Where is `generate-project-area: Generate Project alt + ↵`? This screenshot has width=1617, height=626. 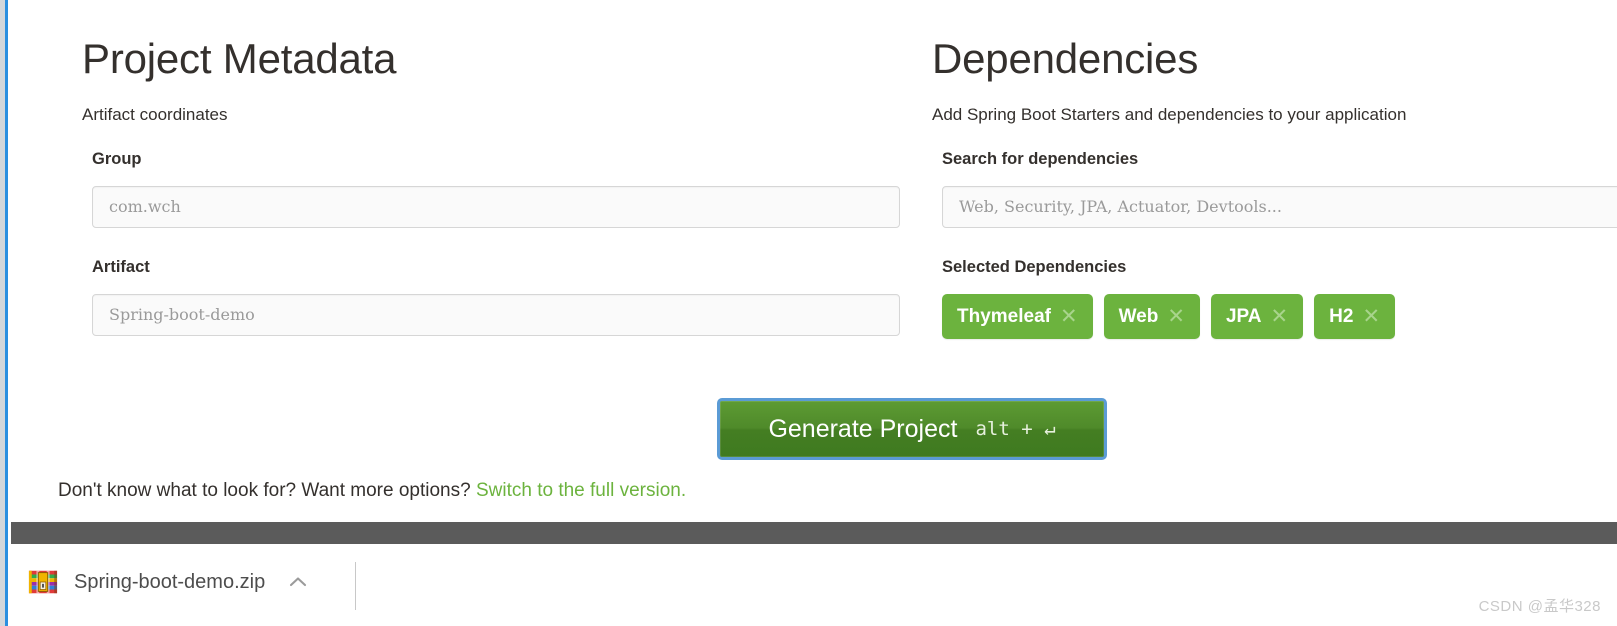
generate-project-area: Generate Project alt + ↵ is located at coordinates (912, 429).